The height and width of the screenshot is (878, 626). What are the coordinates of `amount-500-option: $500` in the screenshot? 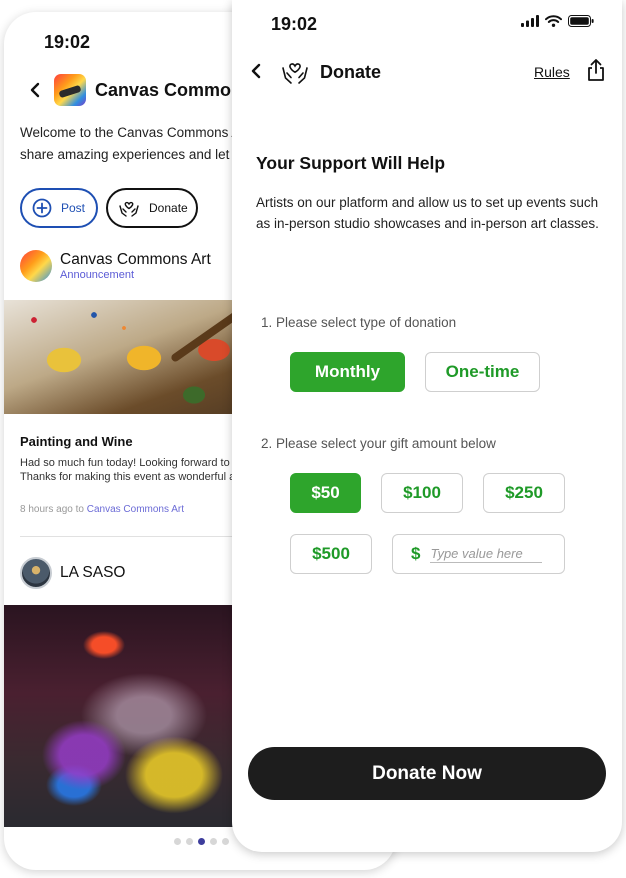 It's located at (331, 554).